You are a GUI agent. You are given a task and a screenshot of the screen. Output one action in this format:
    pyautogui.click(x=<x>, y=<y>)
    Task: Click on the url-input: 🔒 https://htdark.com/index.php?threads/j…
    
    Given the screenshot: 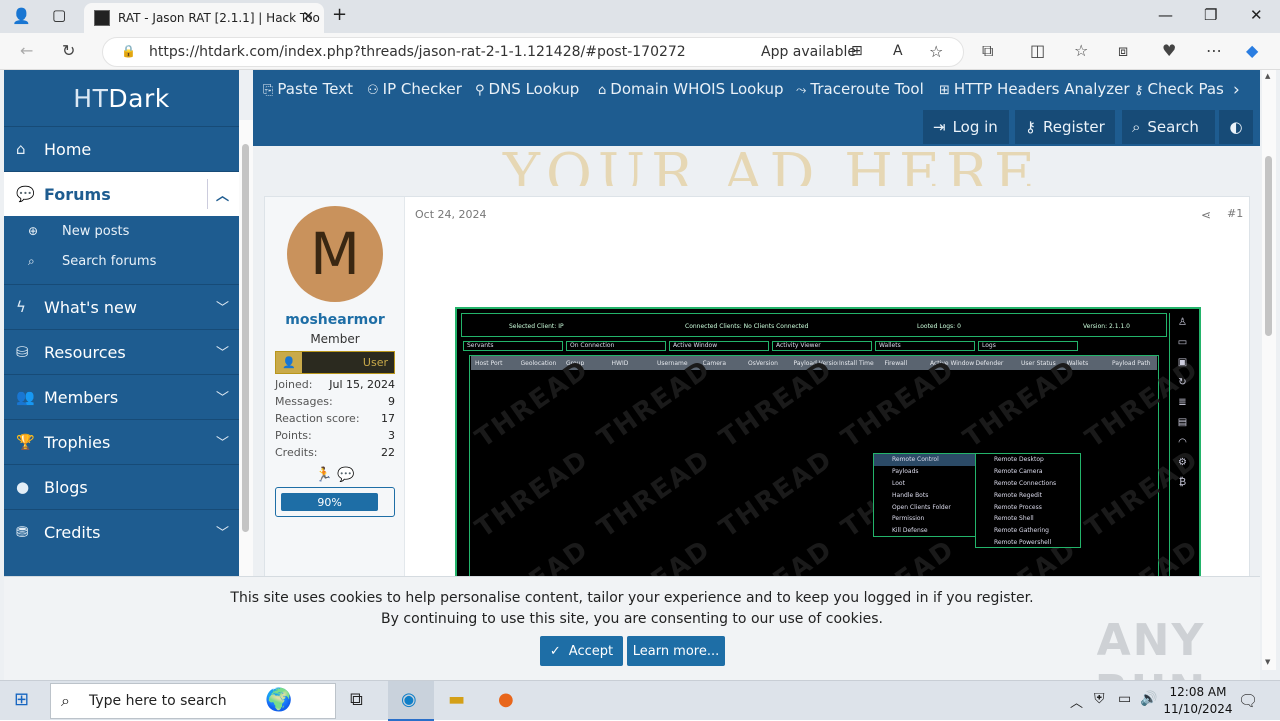 What is the action you would take?
    pyautogui.click(x=533, y=52)
    